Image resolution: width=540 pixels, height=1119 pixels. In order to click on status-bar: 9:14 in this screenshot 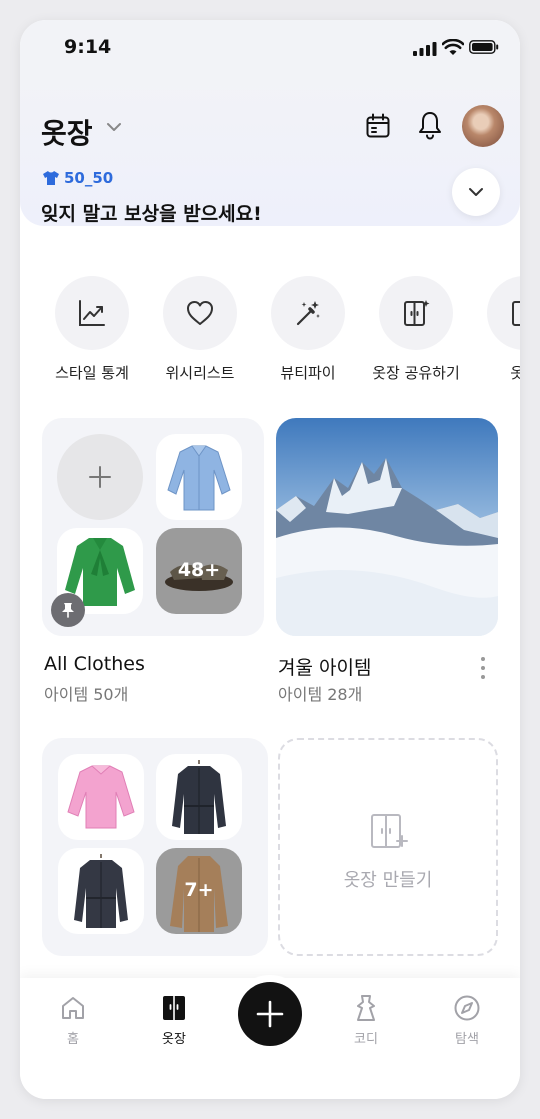, I will do `click(270, 48)`.